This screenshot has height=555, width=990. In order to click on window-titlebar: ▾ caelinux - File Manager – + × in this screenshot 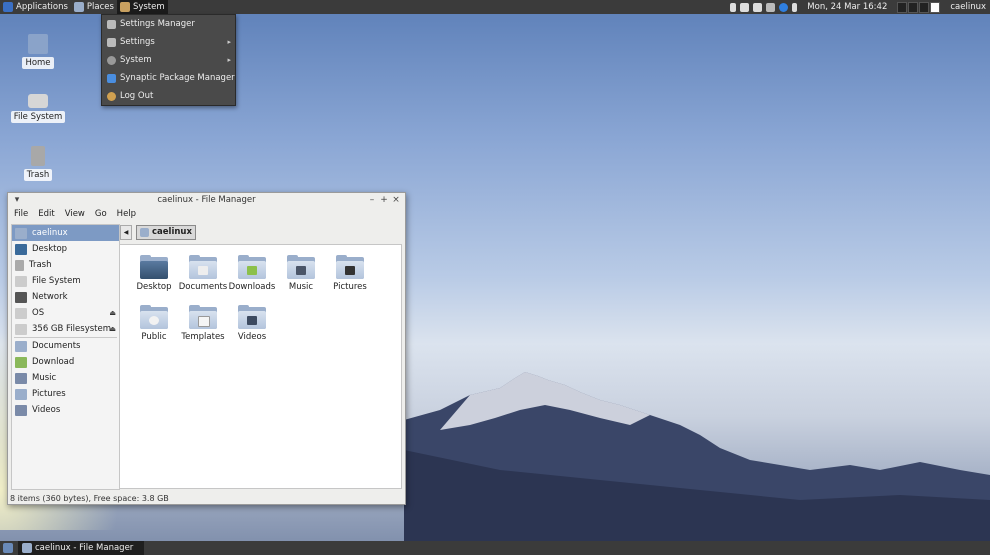, I will do `click(206, 200)`.